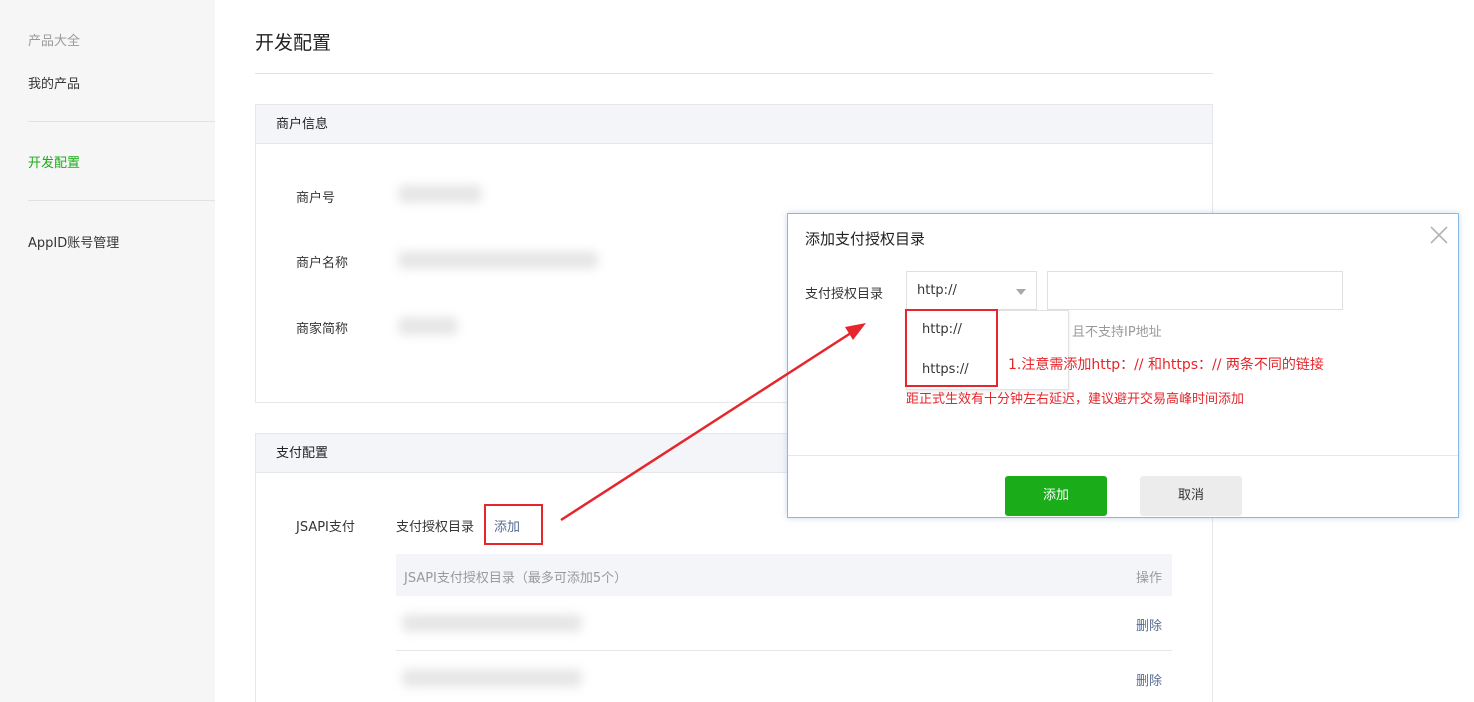 The height and width of the screenshot is (702, 1474). I want to click on merchant-short-name-label: 商家简称, so click(322, 329).